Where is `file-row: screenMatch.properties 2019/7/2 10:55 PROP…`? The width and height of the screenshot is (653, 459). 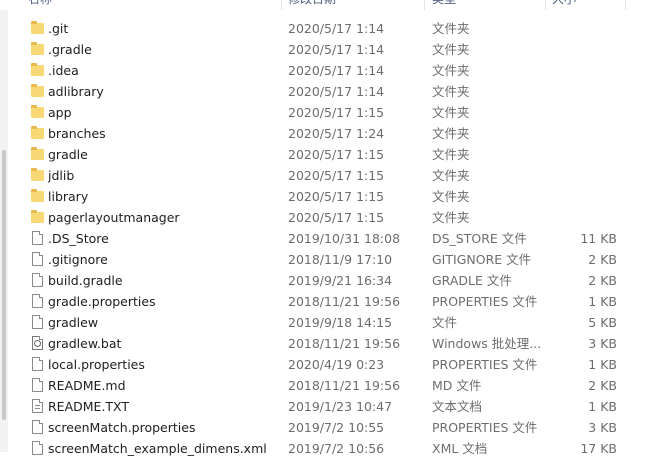 file-row: screenMatch.properties 2019/7/2 10:55 PROP… is located at coordinates (326, 427).